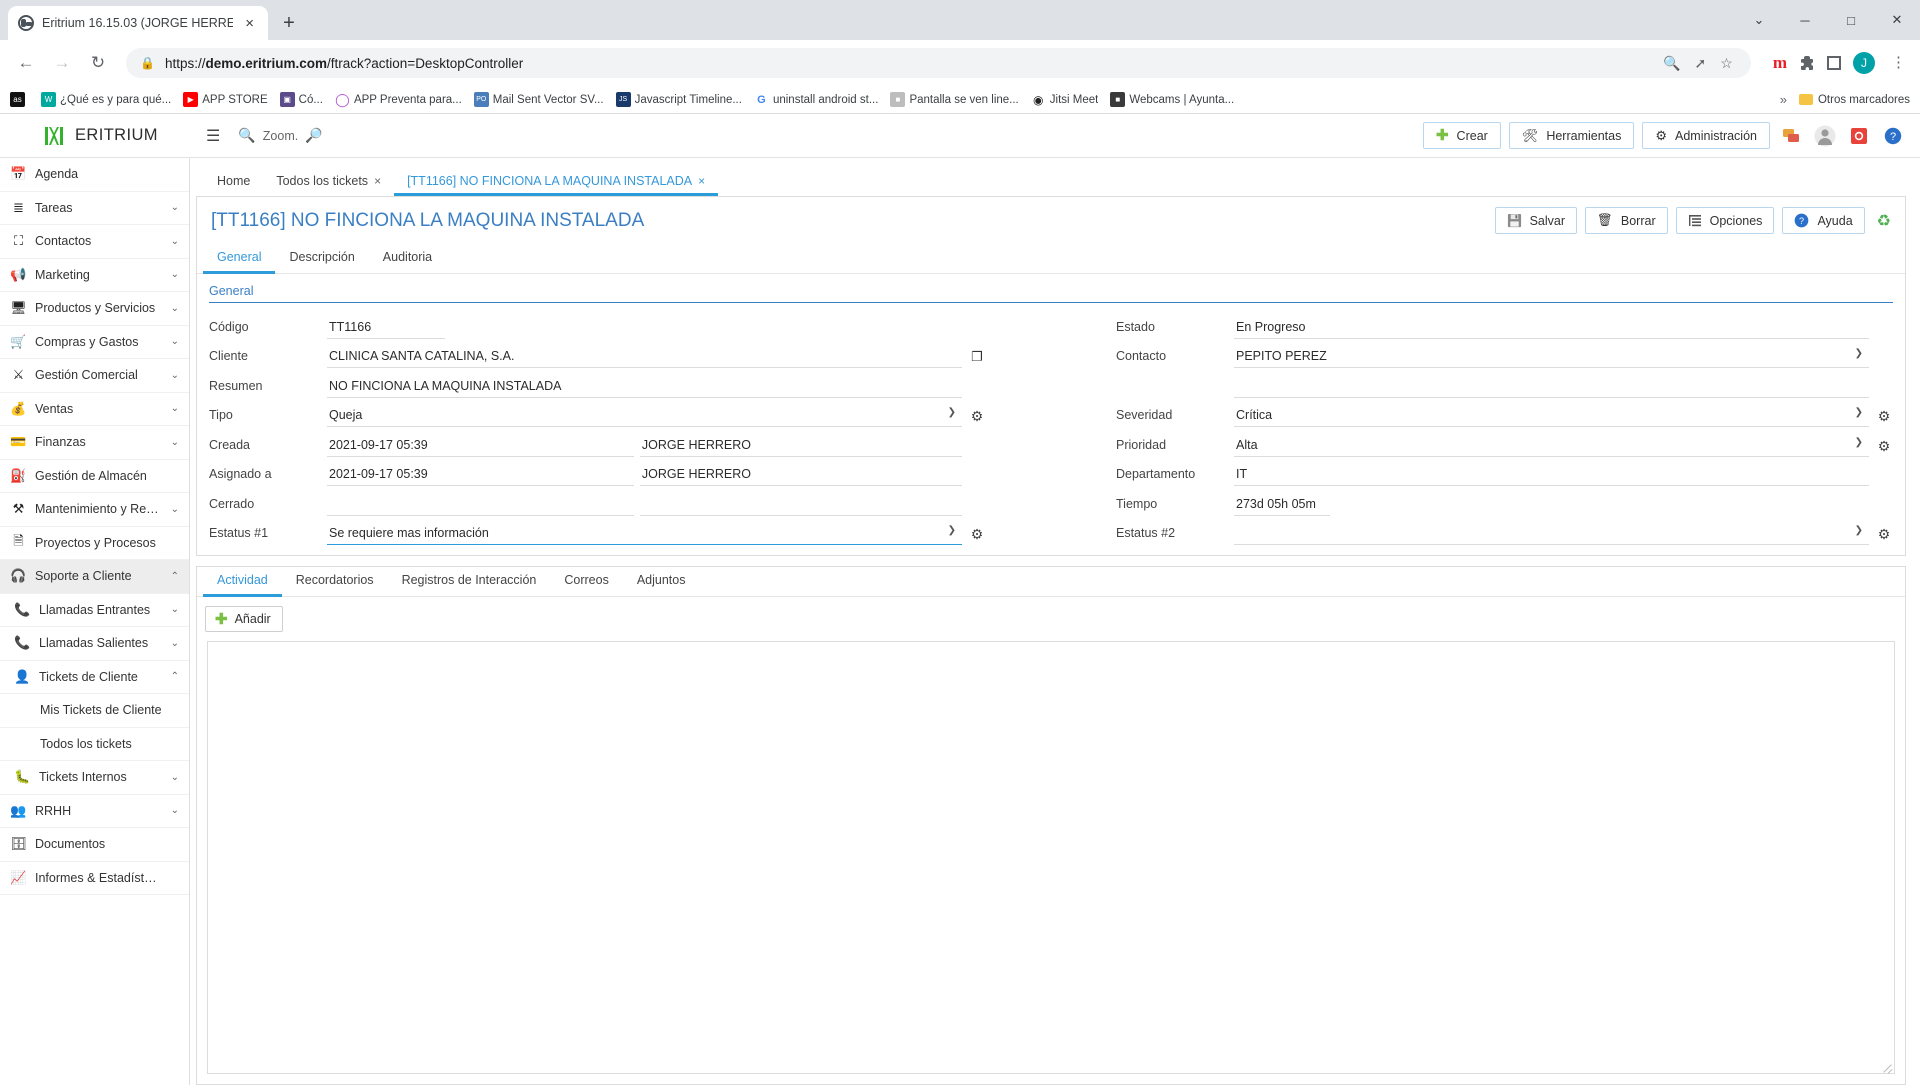  Describe the element at coordinates (26, 63) in the screenshot. I see `back-icon: ←` at that location.